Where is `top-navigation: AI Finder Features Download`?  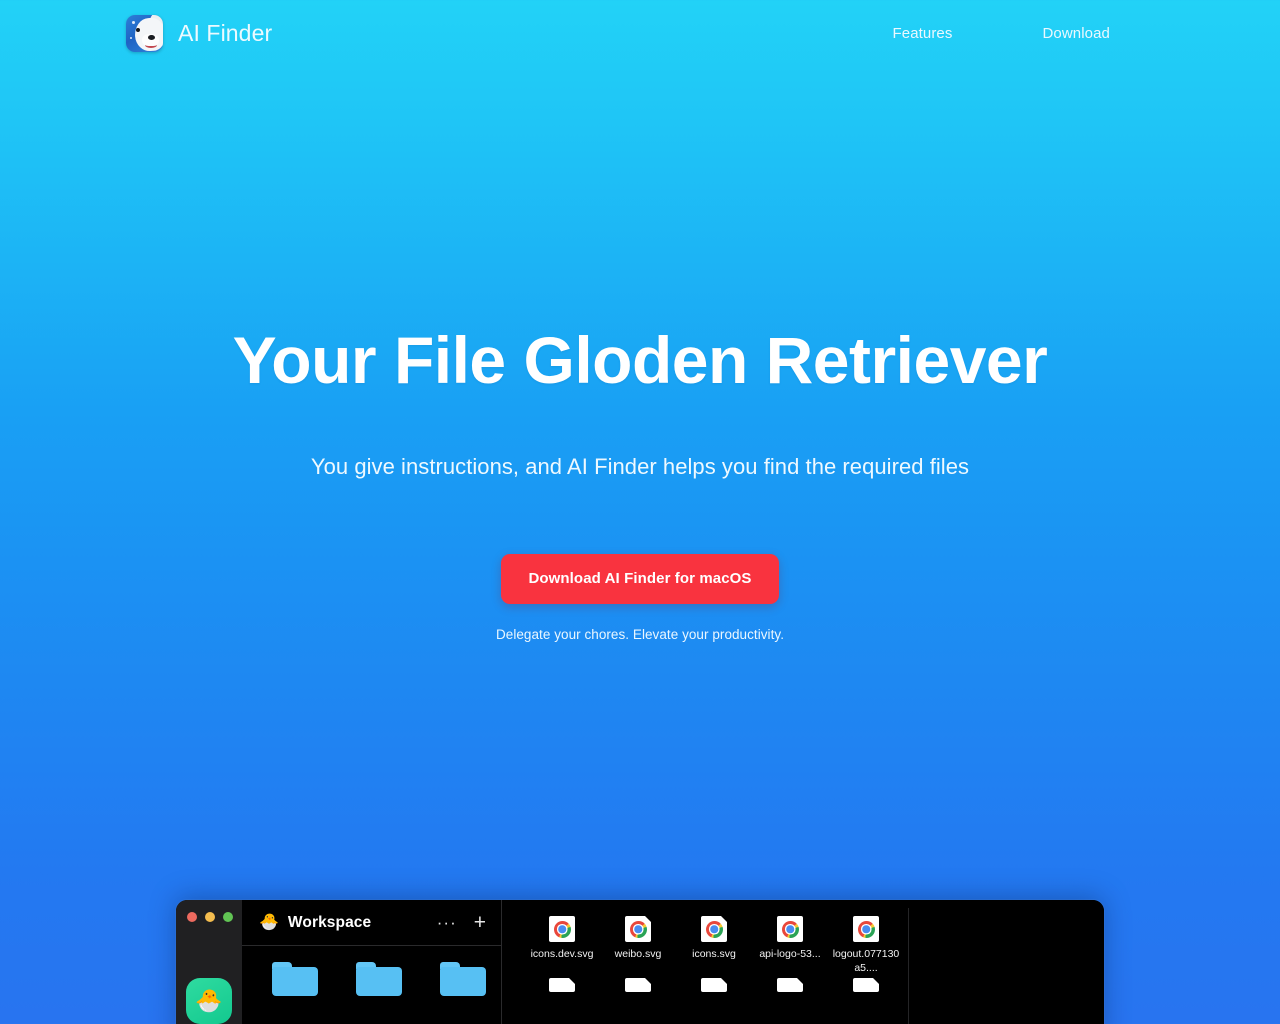
top-navigation: AI Finder Features Download is located at coordinates (640, 33).